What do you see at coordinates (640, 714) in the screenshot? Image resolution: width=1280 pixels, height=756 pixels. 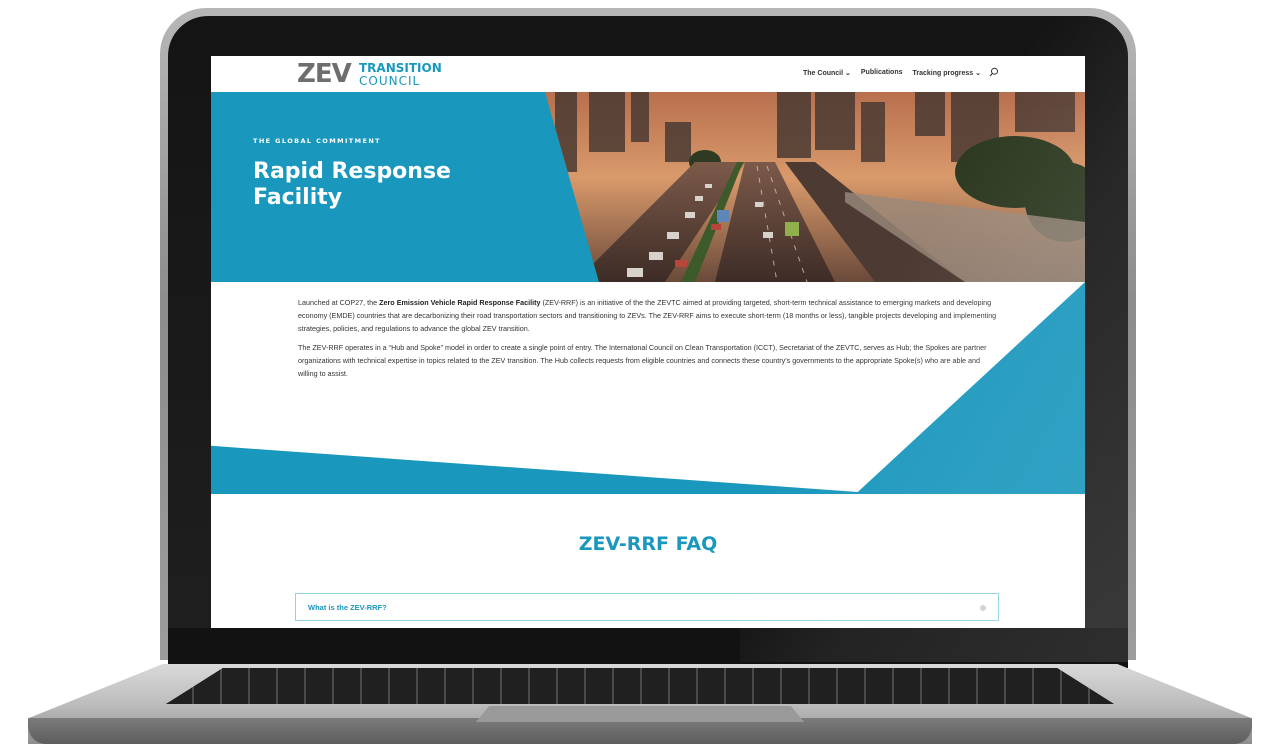 I see `trackpad` at bounding box center [640, 714].